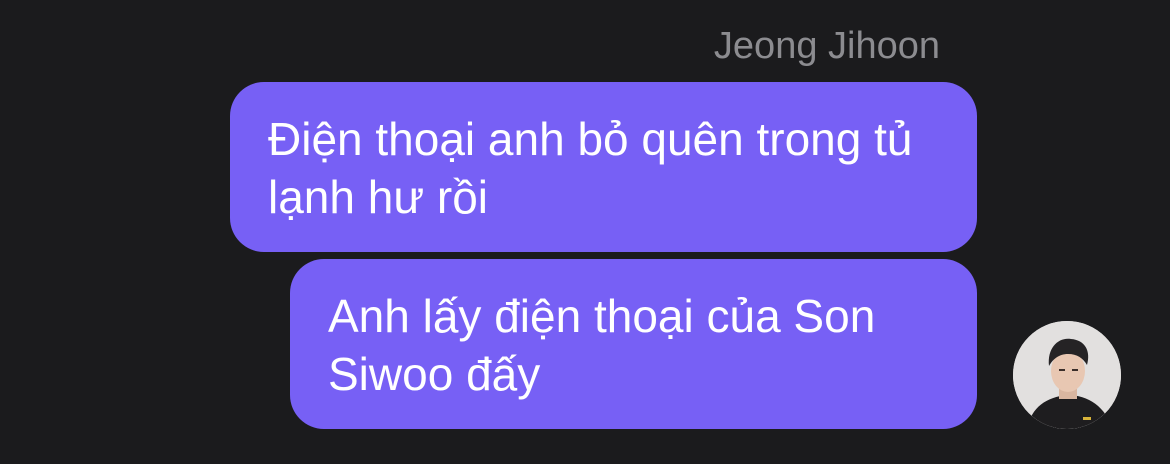  I want to click on profile-photo-icon, so click(1067, 375).